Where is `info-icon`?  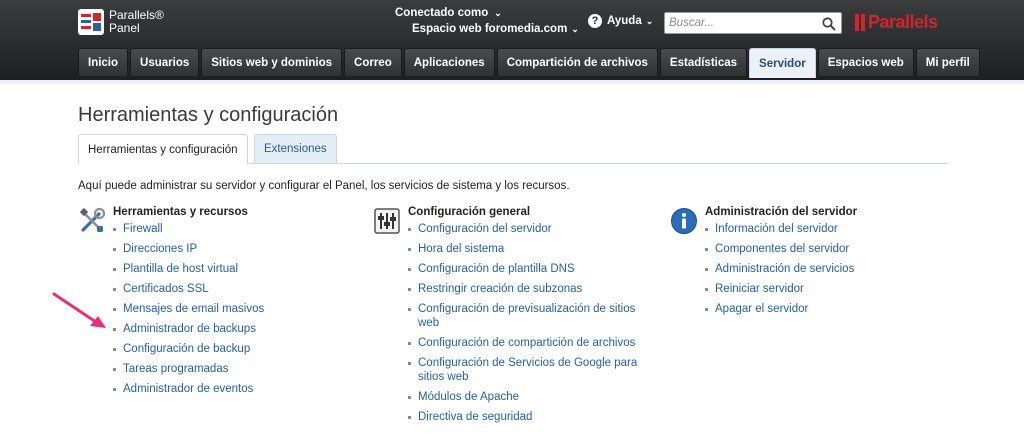
info-icon is located at coordinates (684, 221).